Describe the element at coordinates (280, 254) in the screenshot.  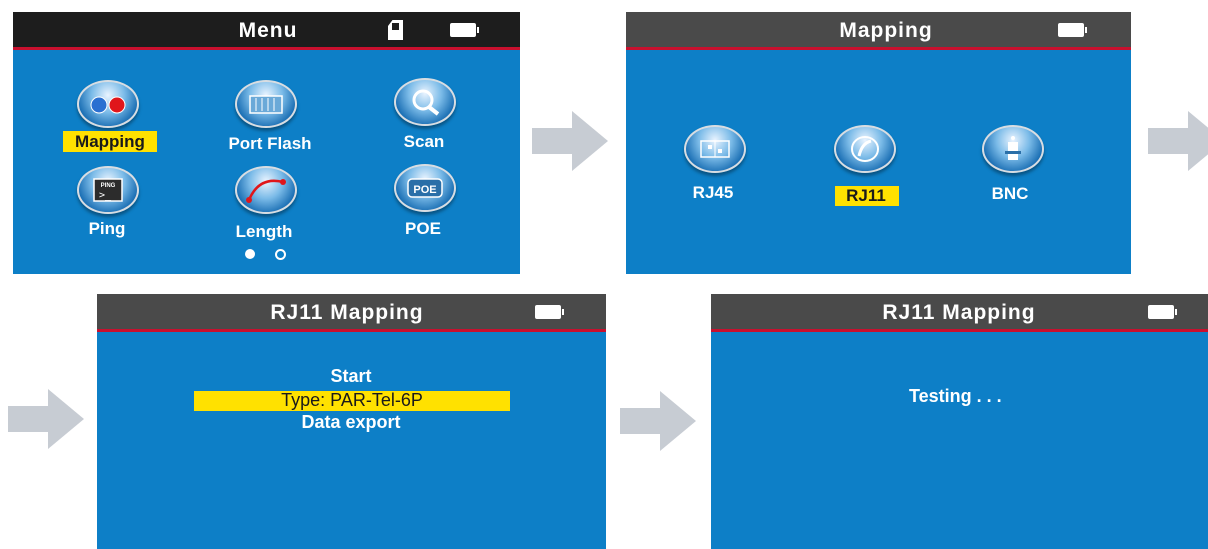
I see `page-indicator-inactive` at that location.